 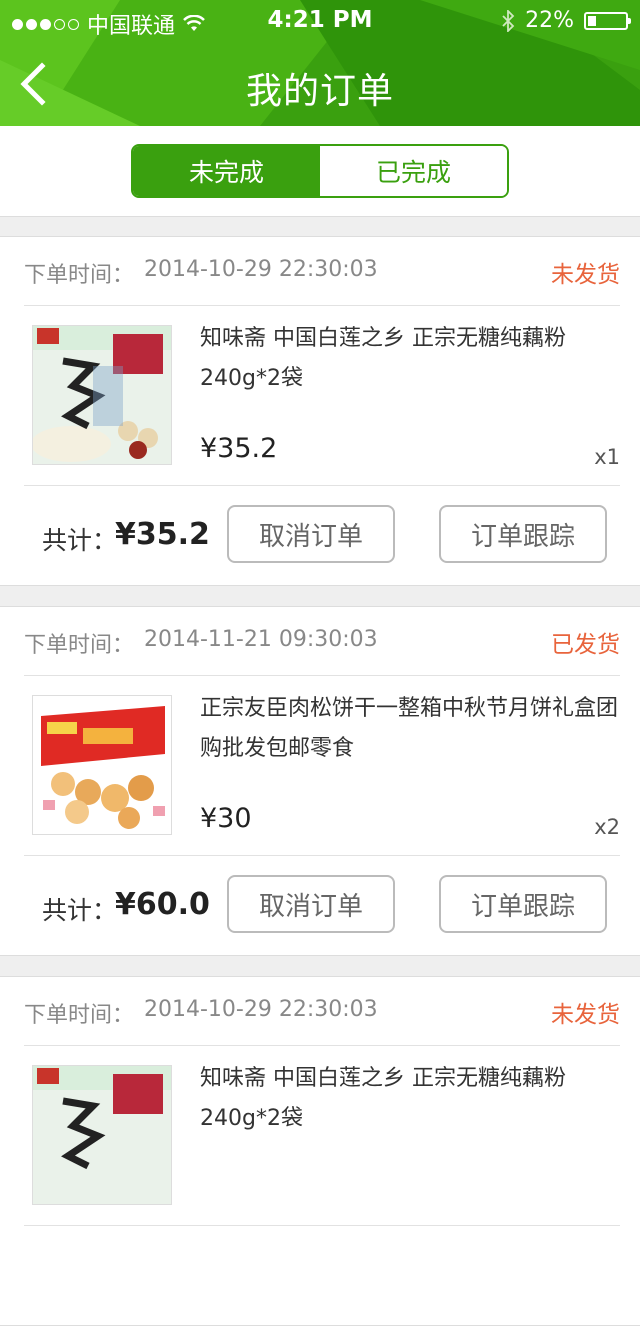 I want to click on order-footer: 共计： ¥60.0 取消订单 订单跟踪, so click(x=320, y=905).